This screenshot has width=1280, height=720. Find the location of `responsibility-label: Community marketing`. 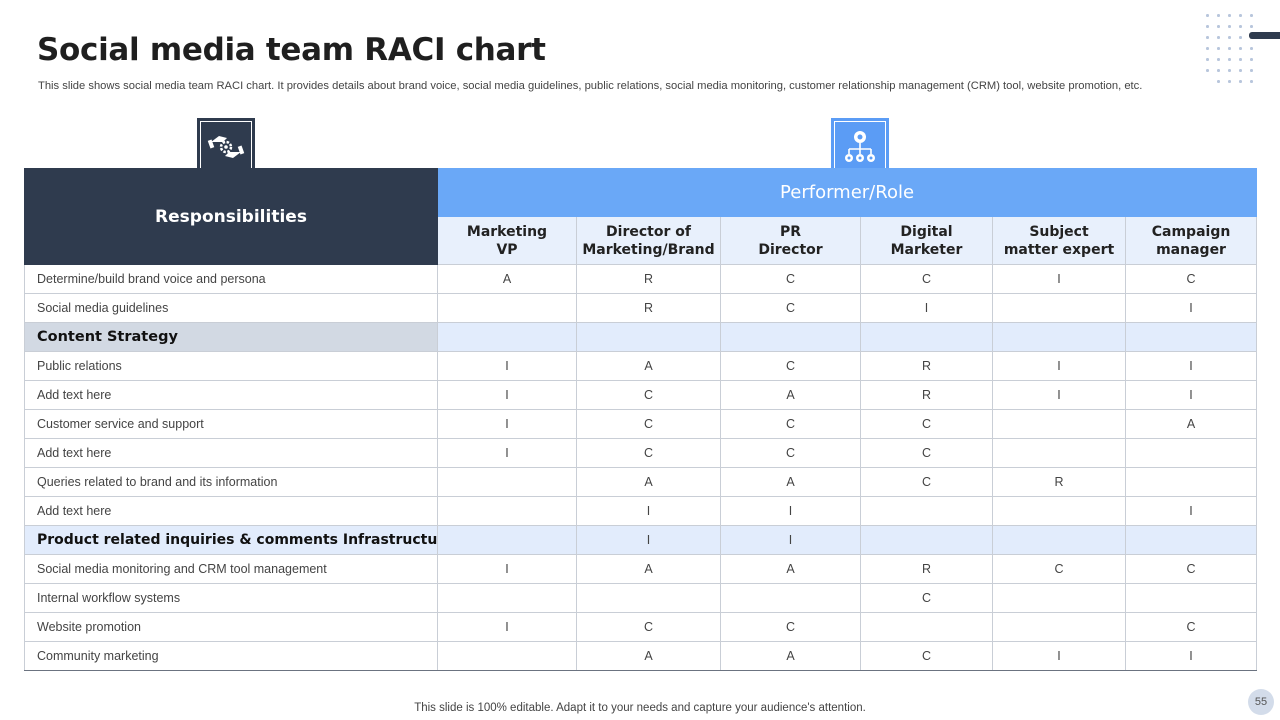

responsibility-label: Community marketing is located at coordinates (231, 656).